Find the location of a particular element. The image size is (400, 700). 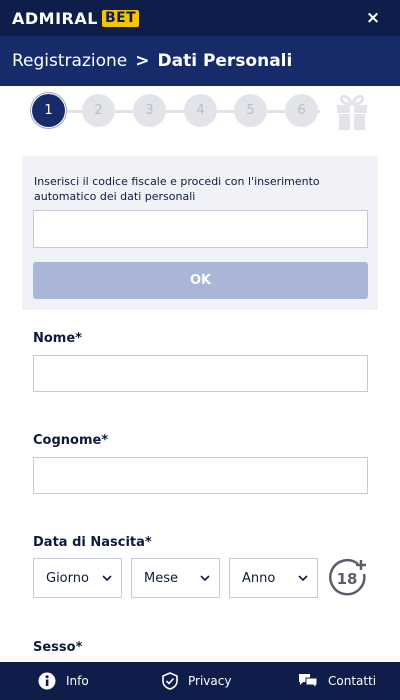

giorno-select: Giorno is located at coordinates (77, 578).